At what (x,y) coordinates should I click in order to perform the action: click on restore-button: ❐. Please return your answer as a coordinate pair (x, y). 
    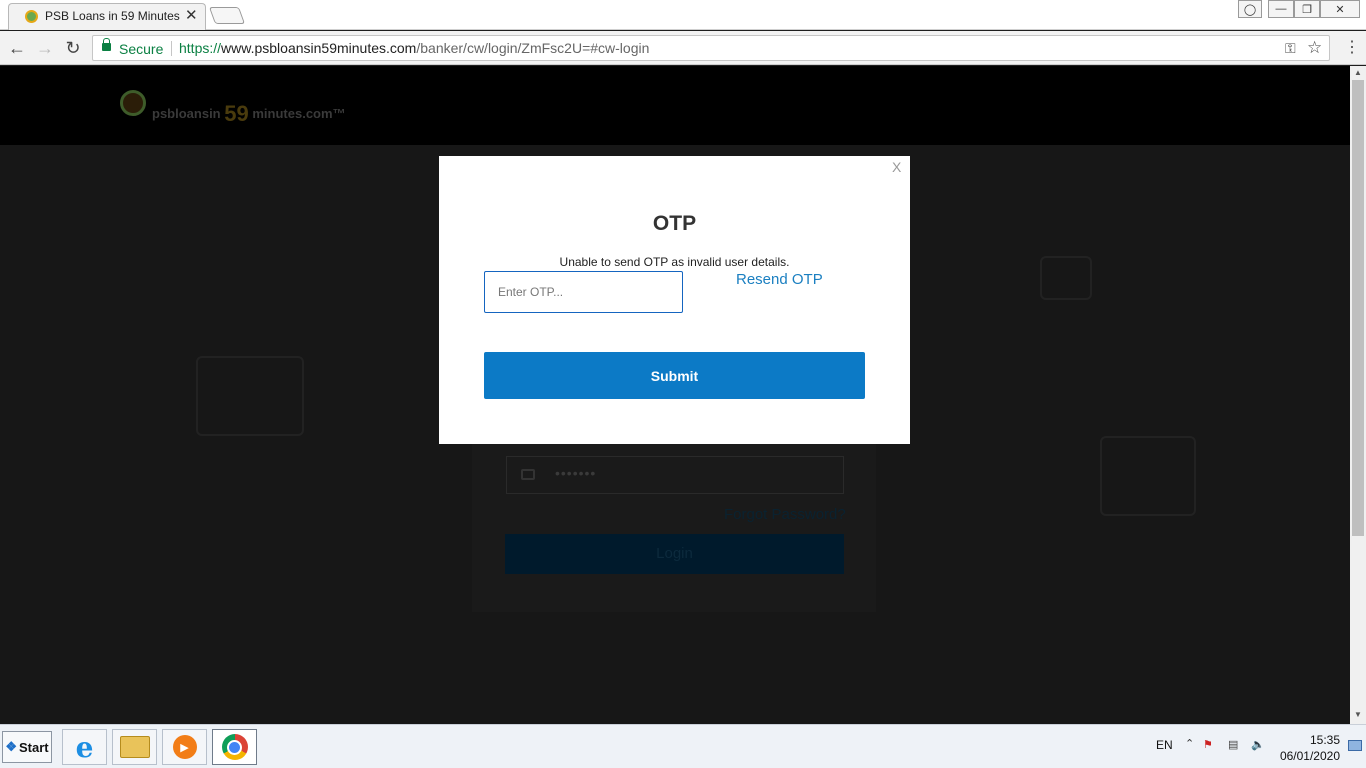
    Looking at the image, I should click on (1307, 9).